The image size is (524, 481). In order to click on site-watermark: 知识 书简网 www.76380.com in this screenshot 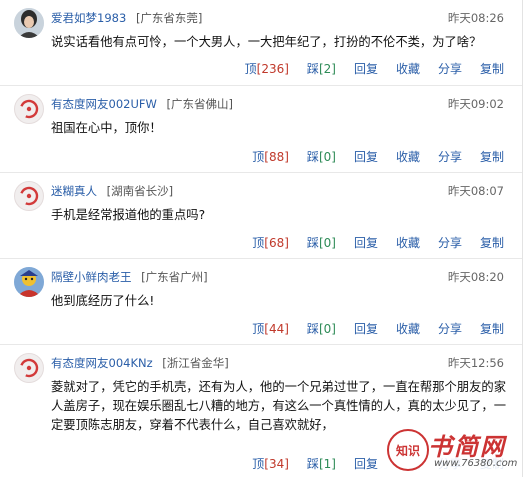, I will do `click(452, 449)`.